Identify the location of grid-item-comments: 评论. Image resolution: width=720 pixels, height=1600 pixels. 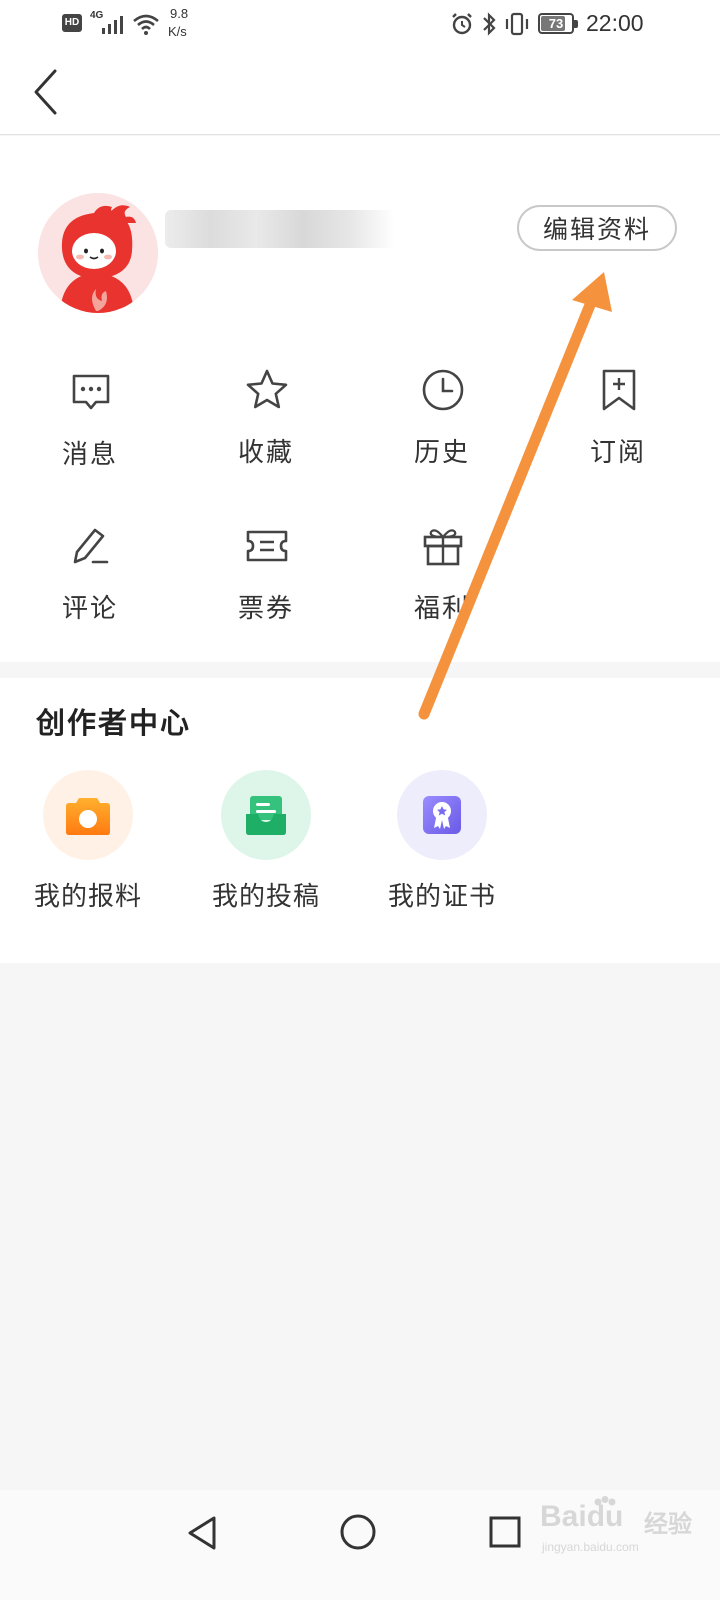
(90, 589).